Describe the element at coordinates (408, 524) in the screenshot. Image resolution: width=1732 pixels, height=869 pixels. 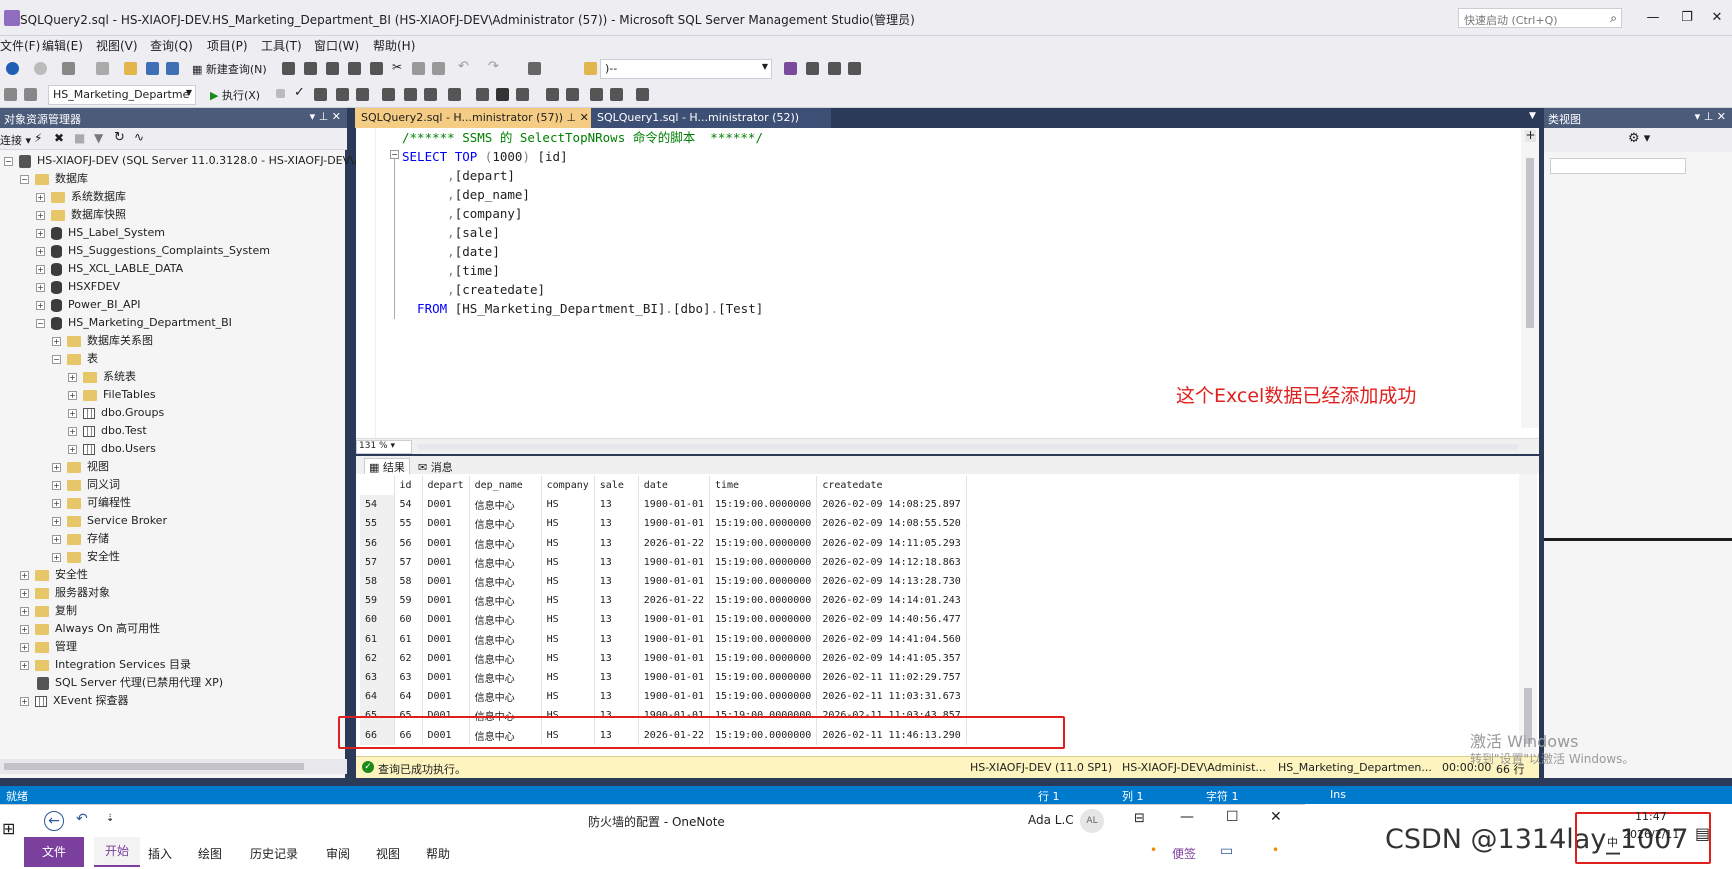
I see `table-cell: 55` at that location.